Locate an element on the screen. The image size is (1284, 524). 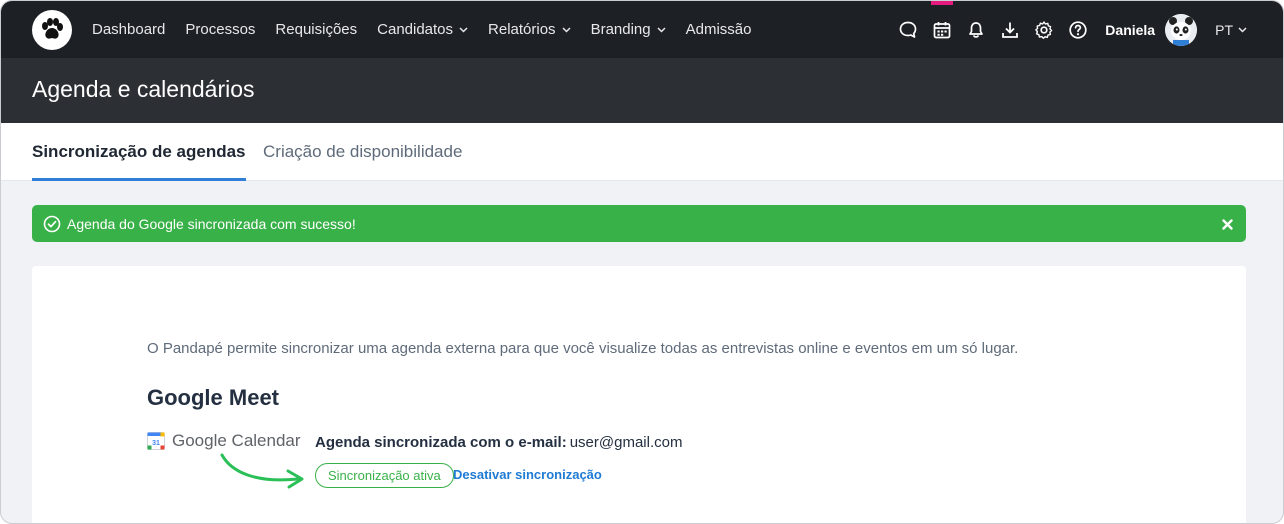
section-title: Google Meet is located at coordinates (213, 397).